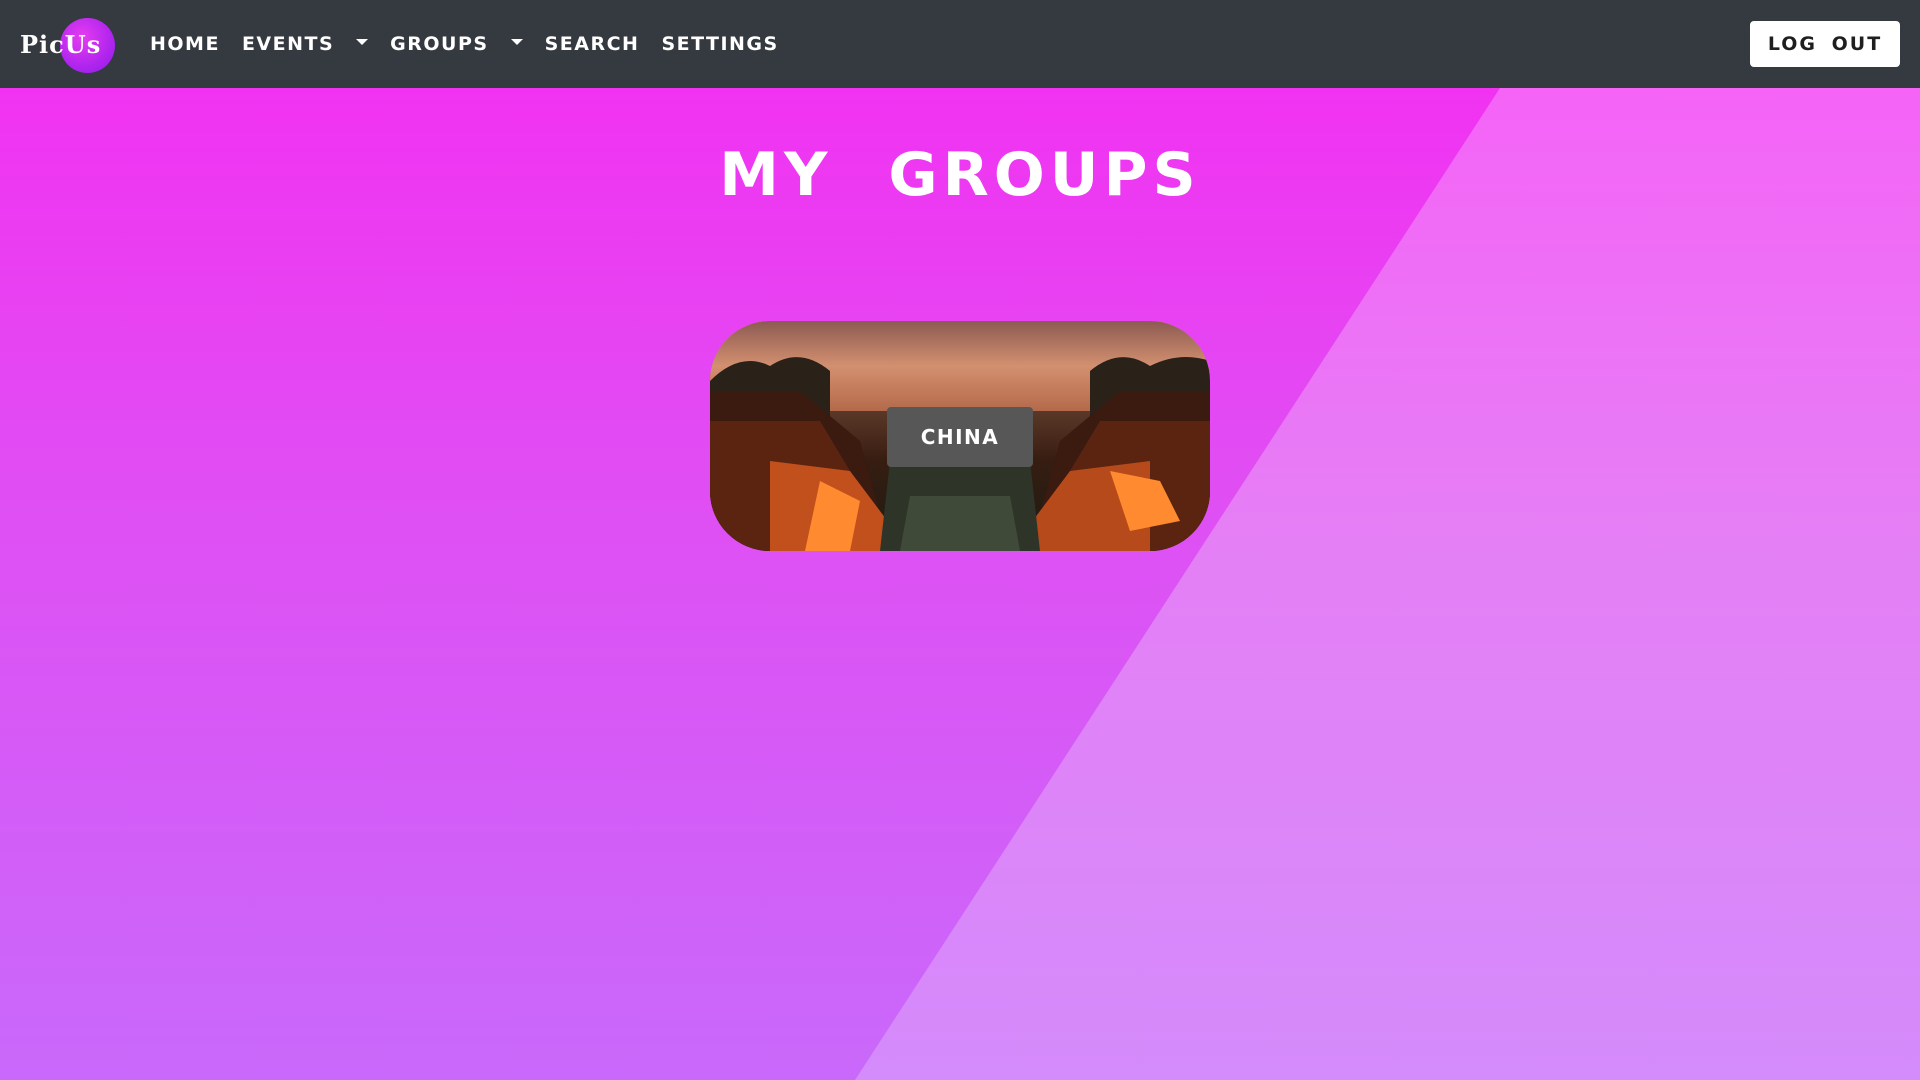 This screenshot has height=1080, width=1920. I want to click on nav-home-label: HOME, so click(185, 44).